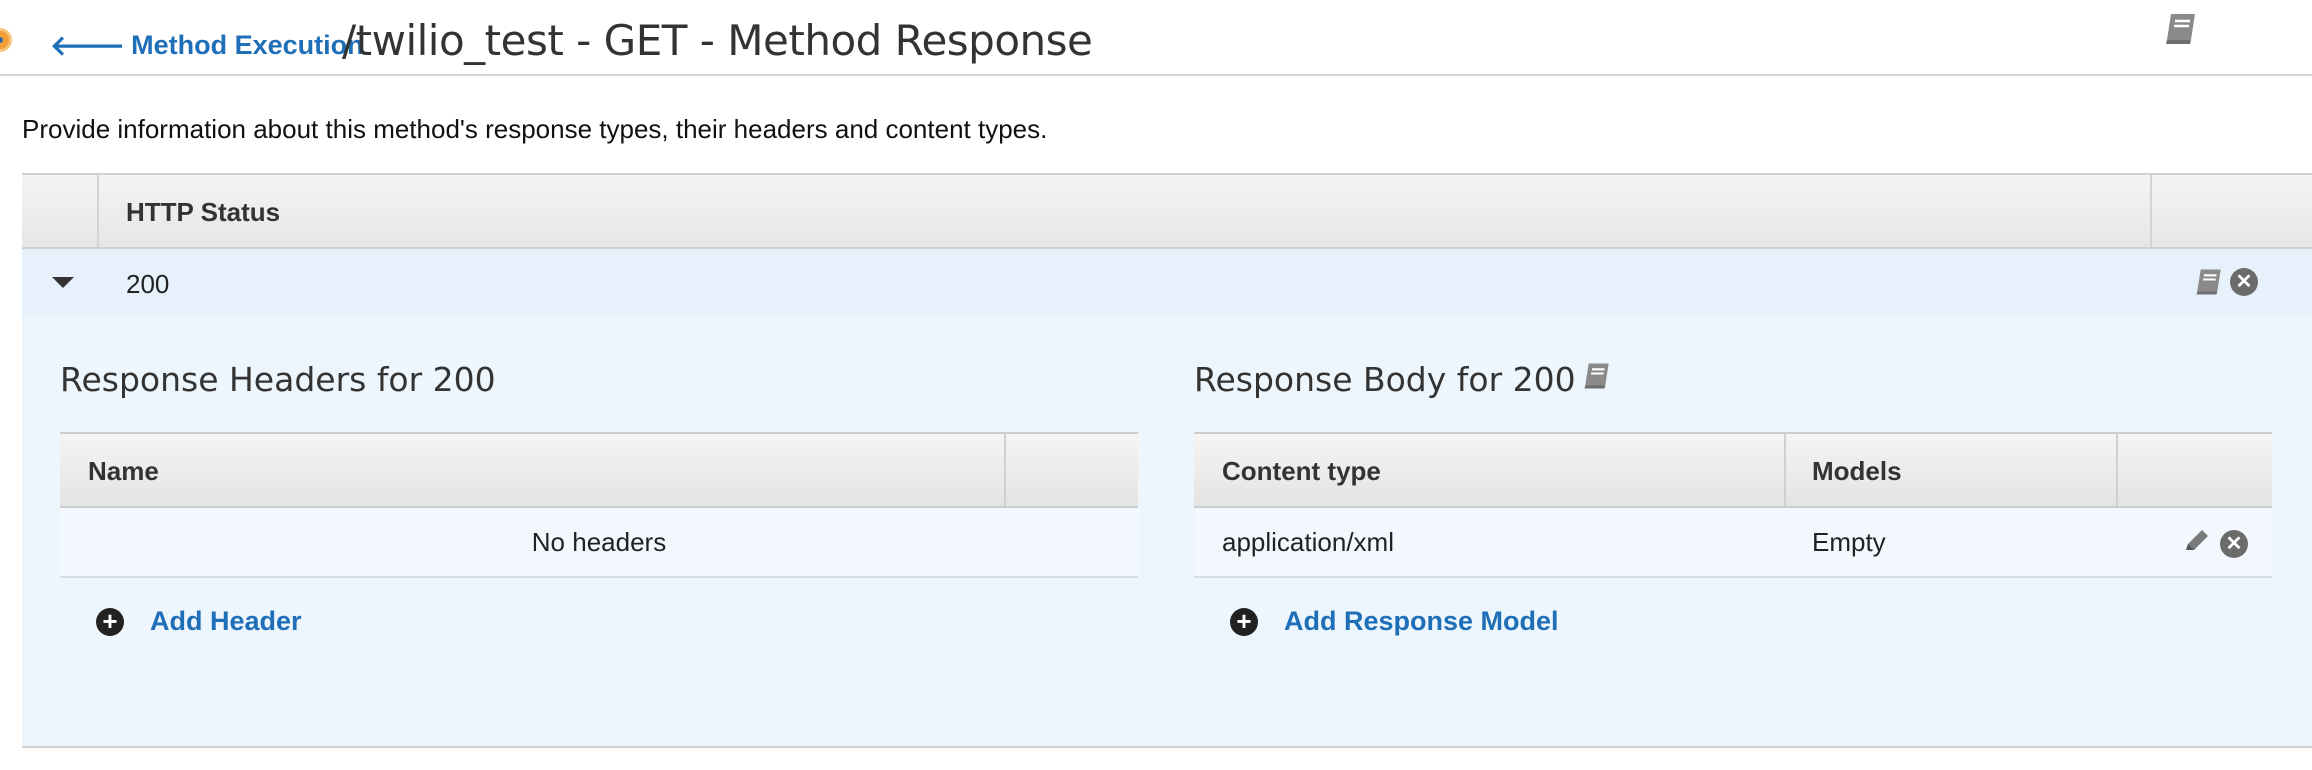  I want to click on pencil-icon, so click(2197, 544).